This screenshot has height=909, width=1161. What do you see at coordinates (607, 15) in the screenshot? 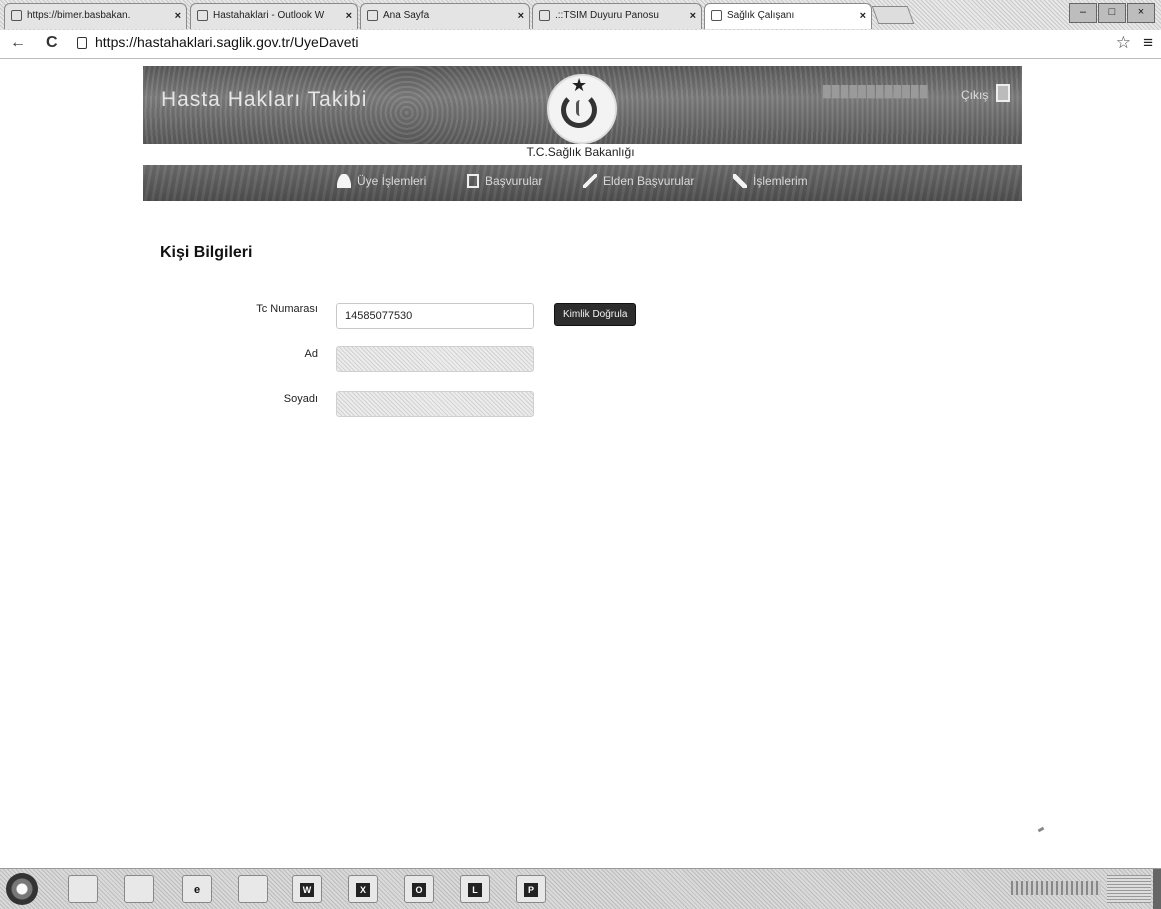
I see `browser-tab-label: .::TSIM Duyuru Panosu` at bounding box center [607, 15].